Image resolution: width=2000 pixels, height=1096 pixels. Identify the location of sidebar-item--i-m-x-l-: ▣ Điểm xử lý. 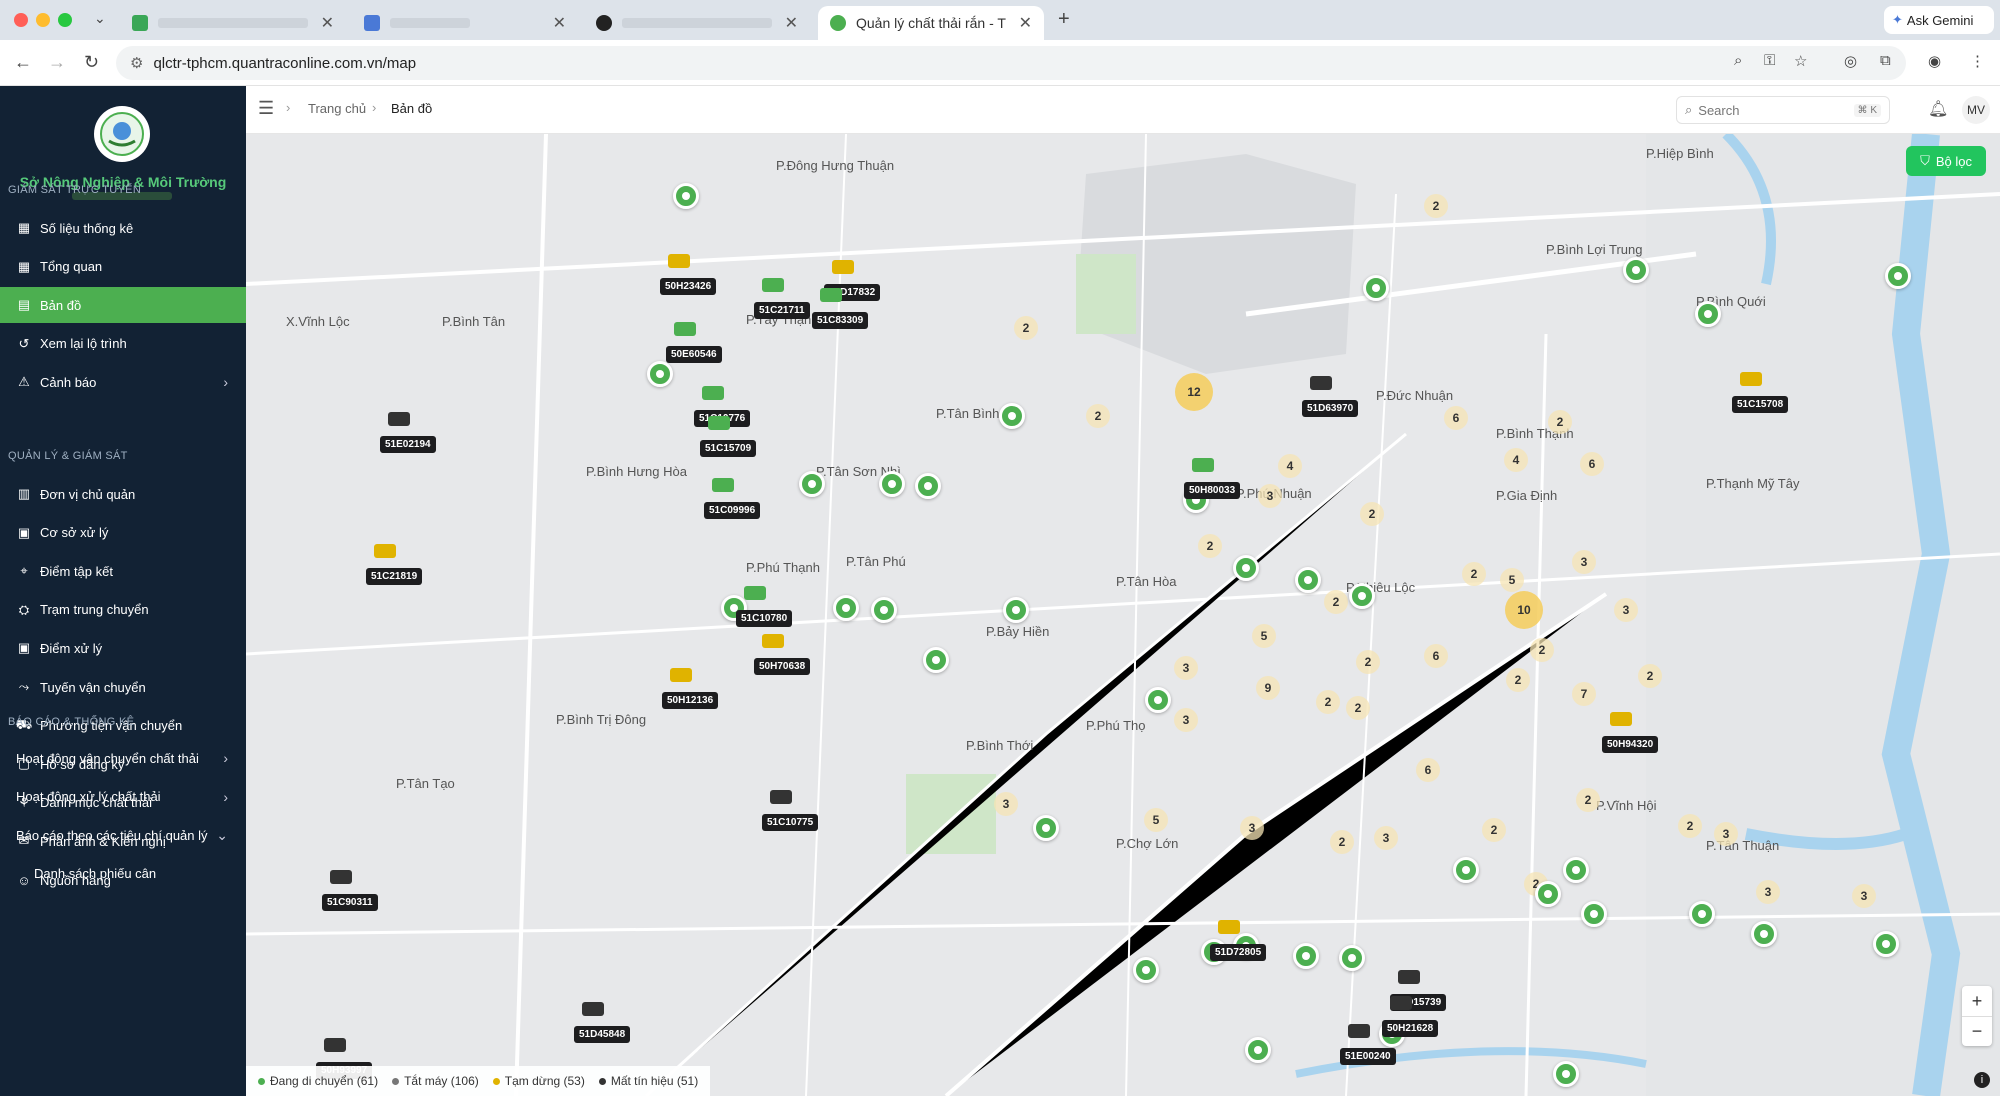
(123, 648).